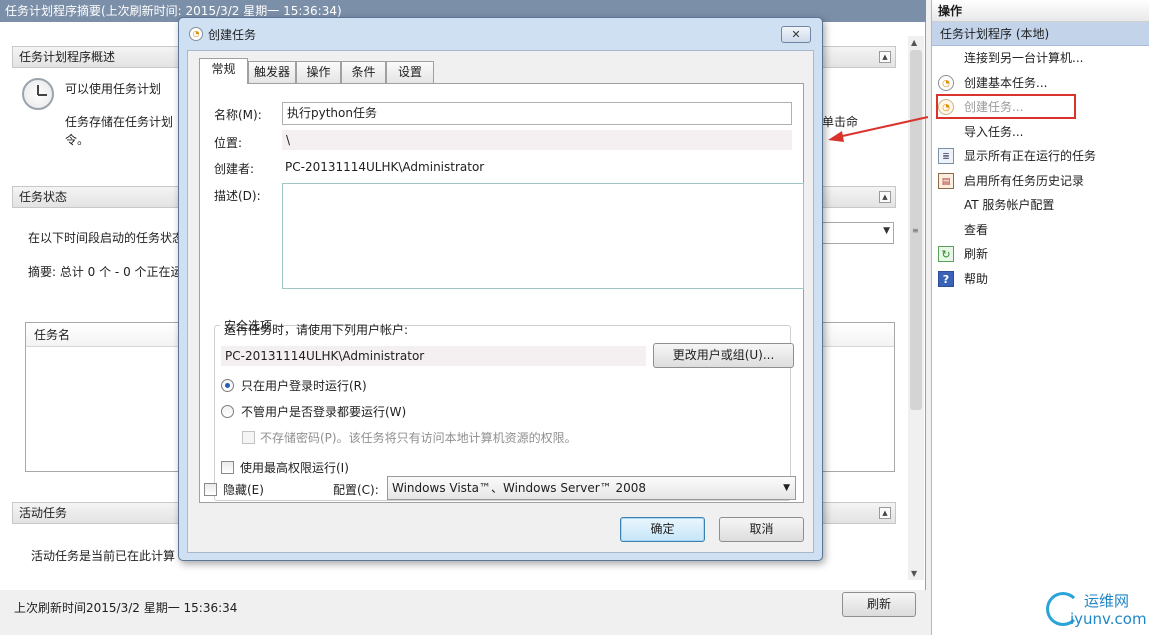 Image resolution: width=1149 pixels, height=635 pixels. Describe the element at coordinates (1040, 34) in the screenshot. I see `actions-group-title: 任务计划程序 (本地)` at that location.